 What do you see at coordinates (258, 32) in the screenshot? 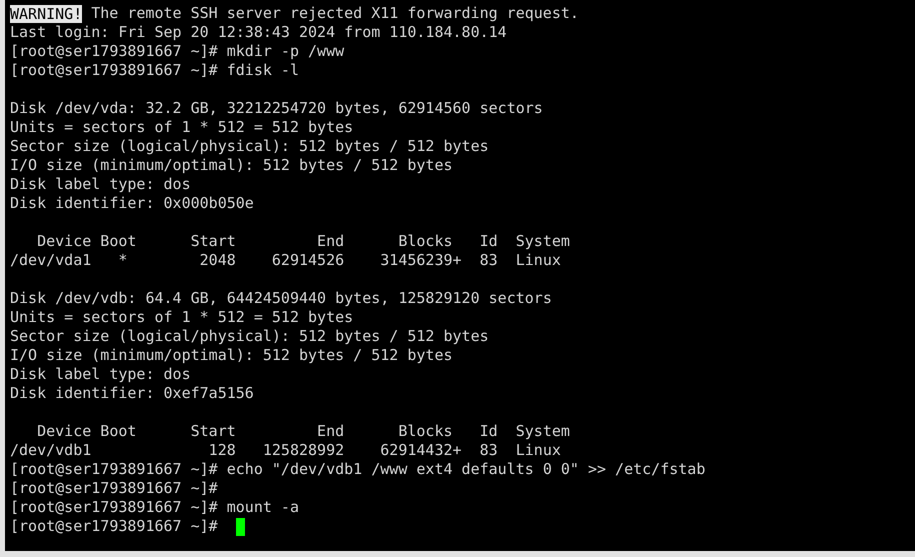
I see `terminal-line: Last login: Fri Sep 20 12:38:43 2024 from 110.184.80.14` at bounding box center [258, 32].